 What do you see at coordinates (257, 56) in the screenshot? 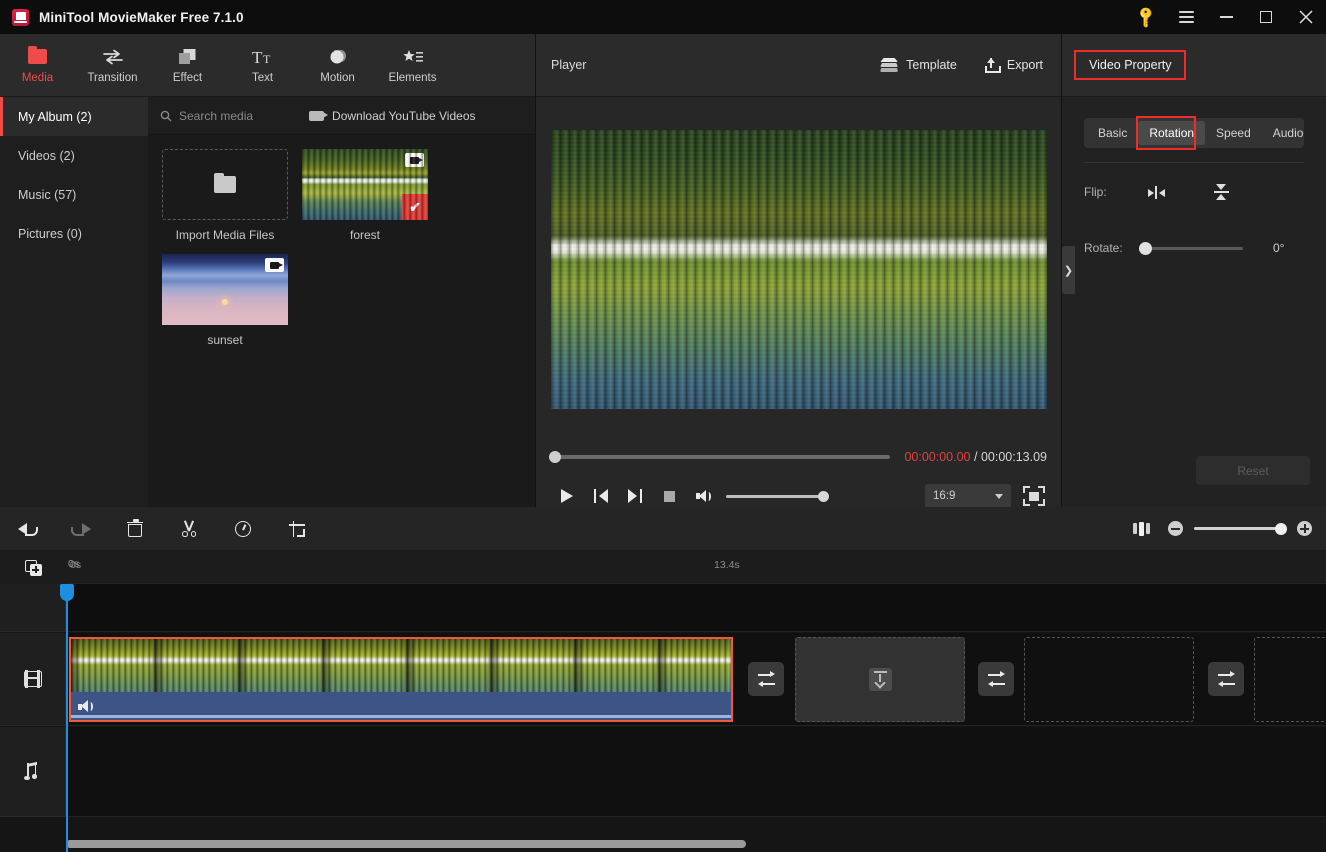
I see `svg-text: T` at bounding box center [257, 56].